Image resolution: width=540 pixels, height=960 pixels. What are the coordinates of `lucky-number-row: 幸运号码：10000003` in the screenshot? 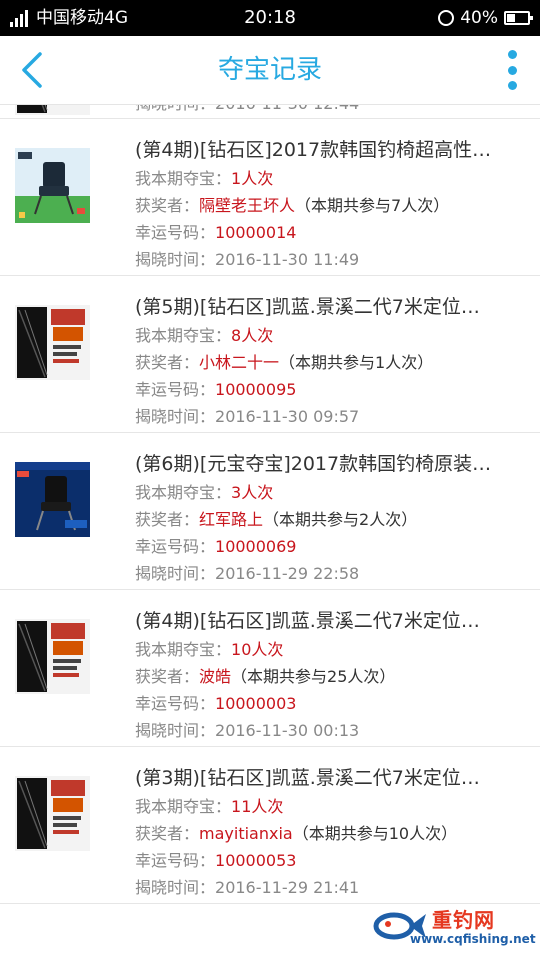 It's located at (330, 703).